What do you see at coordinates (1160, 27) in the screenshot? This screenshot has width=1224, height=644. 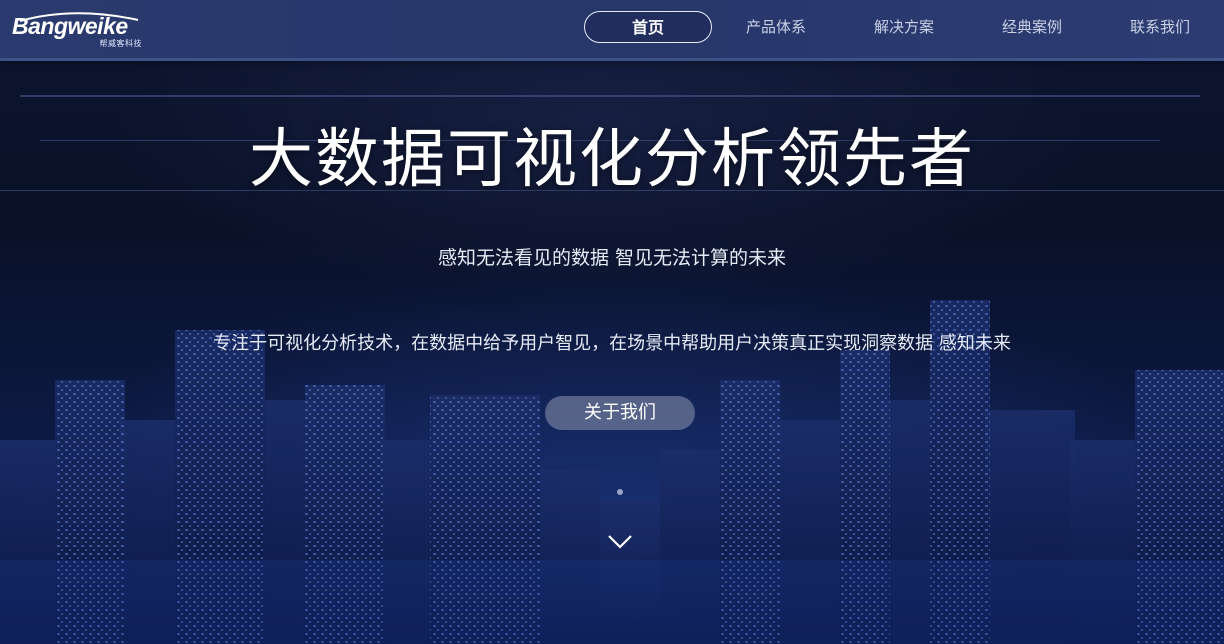 I see `nav-item-contact: 联系我们` at bounding box center [1160, 27].